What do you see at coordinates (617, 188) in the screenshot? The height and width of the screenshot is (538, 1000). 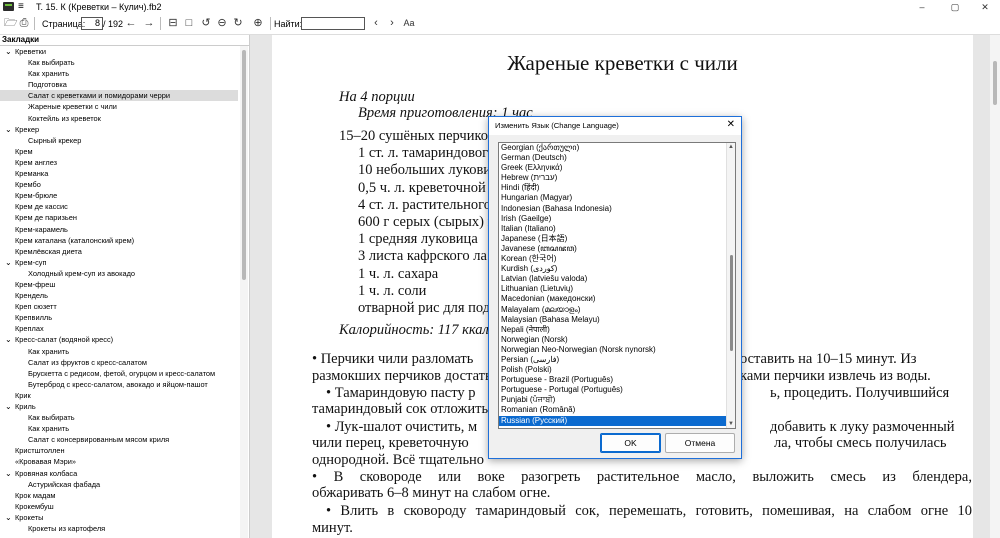 I see `language-option: Hindi (हिंदी)` at bounding box center [617, 188].